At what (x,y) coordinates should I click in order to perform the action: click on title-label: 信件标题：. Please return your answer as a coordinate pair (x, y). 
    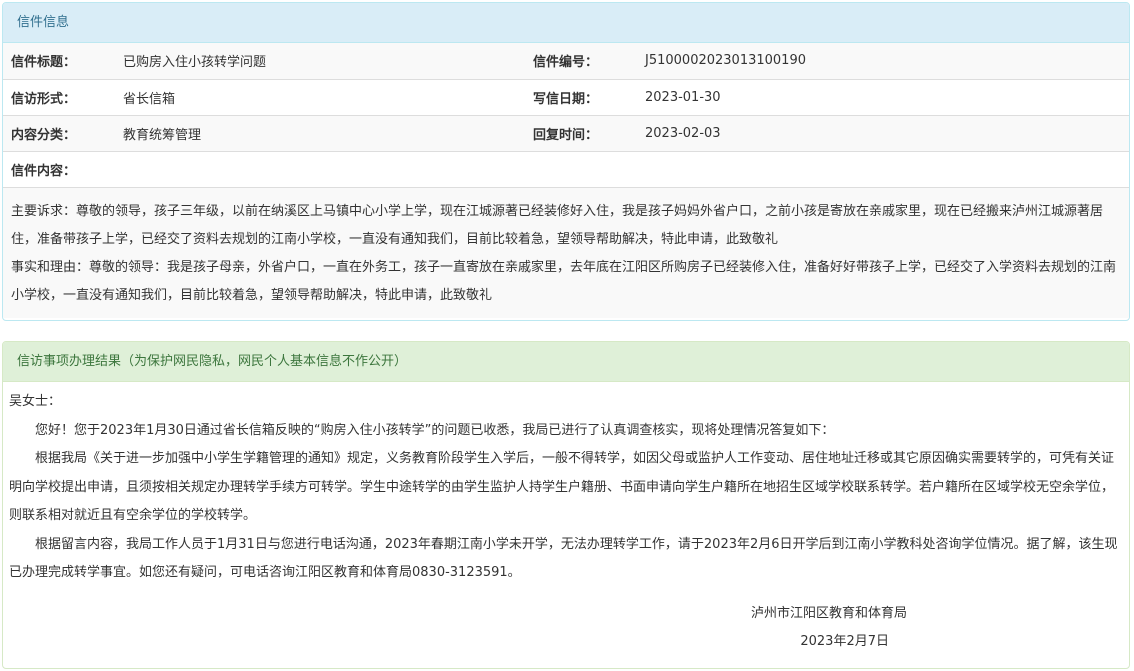
    Looking at the image, I should click on (63, 61).